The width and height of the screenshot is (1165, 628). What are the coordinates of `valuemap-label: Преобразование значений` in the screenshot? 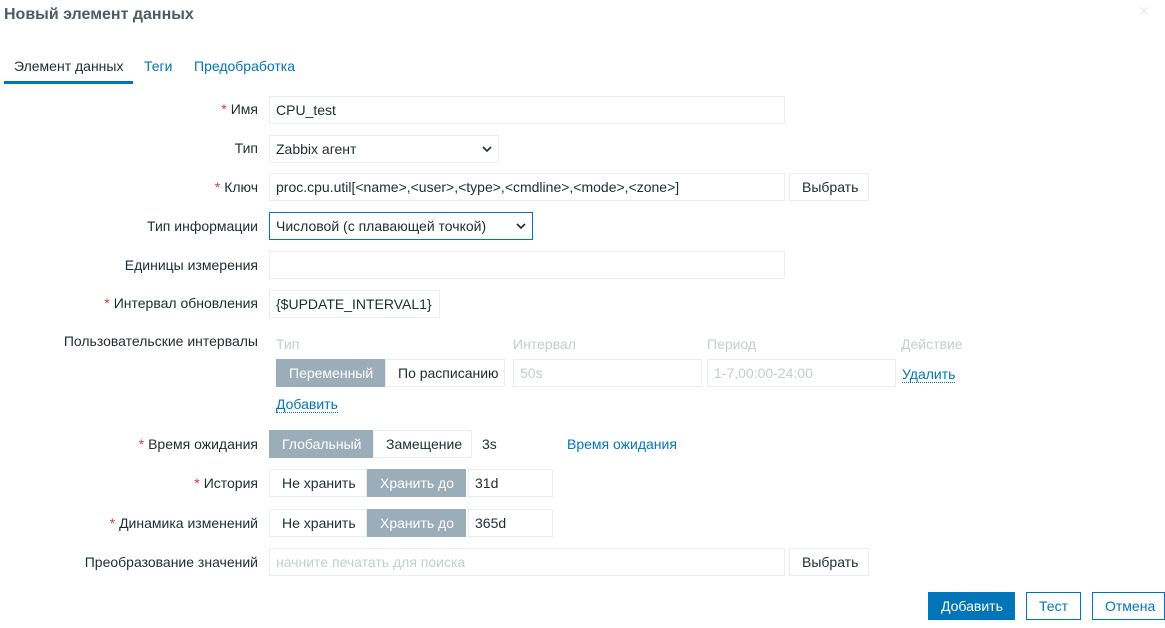 It's located at (171, 562).